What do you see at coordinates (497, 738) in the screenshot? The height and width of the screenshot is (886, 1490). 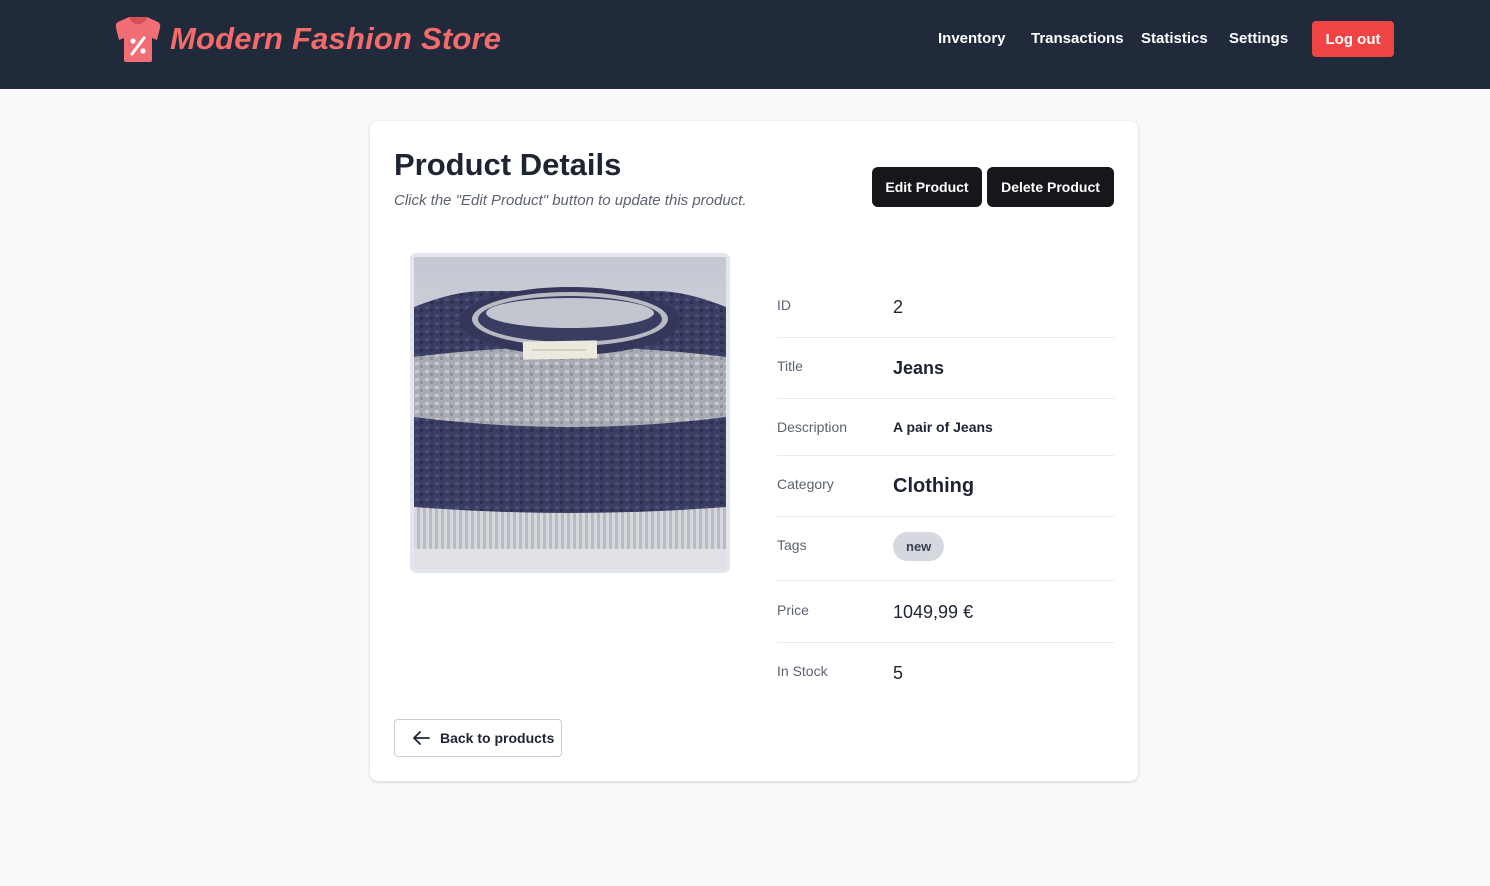 I see `back-button-label: Back to products` at bounding box center [497, 738].